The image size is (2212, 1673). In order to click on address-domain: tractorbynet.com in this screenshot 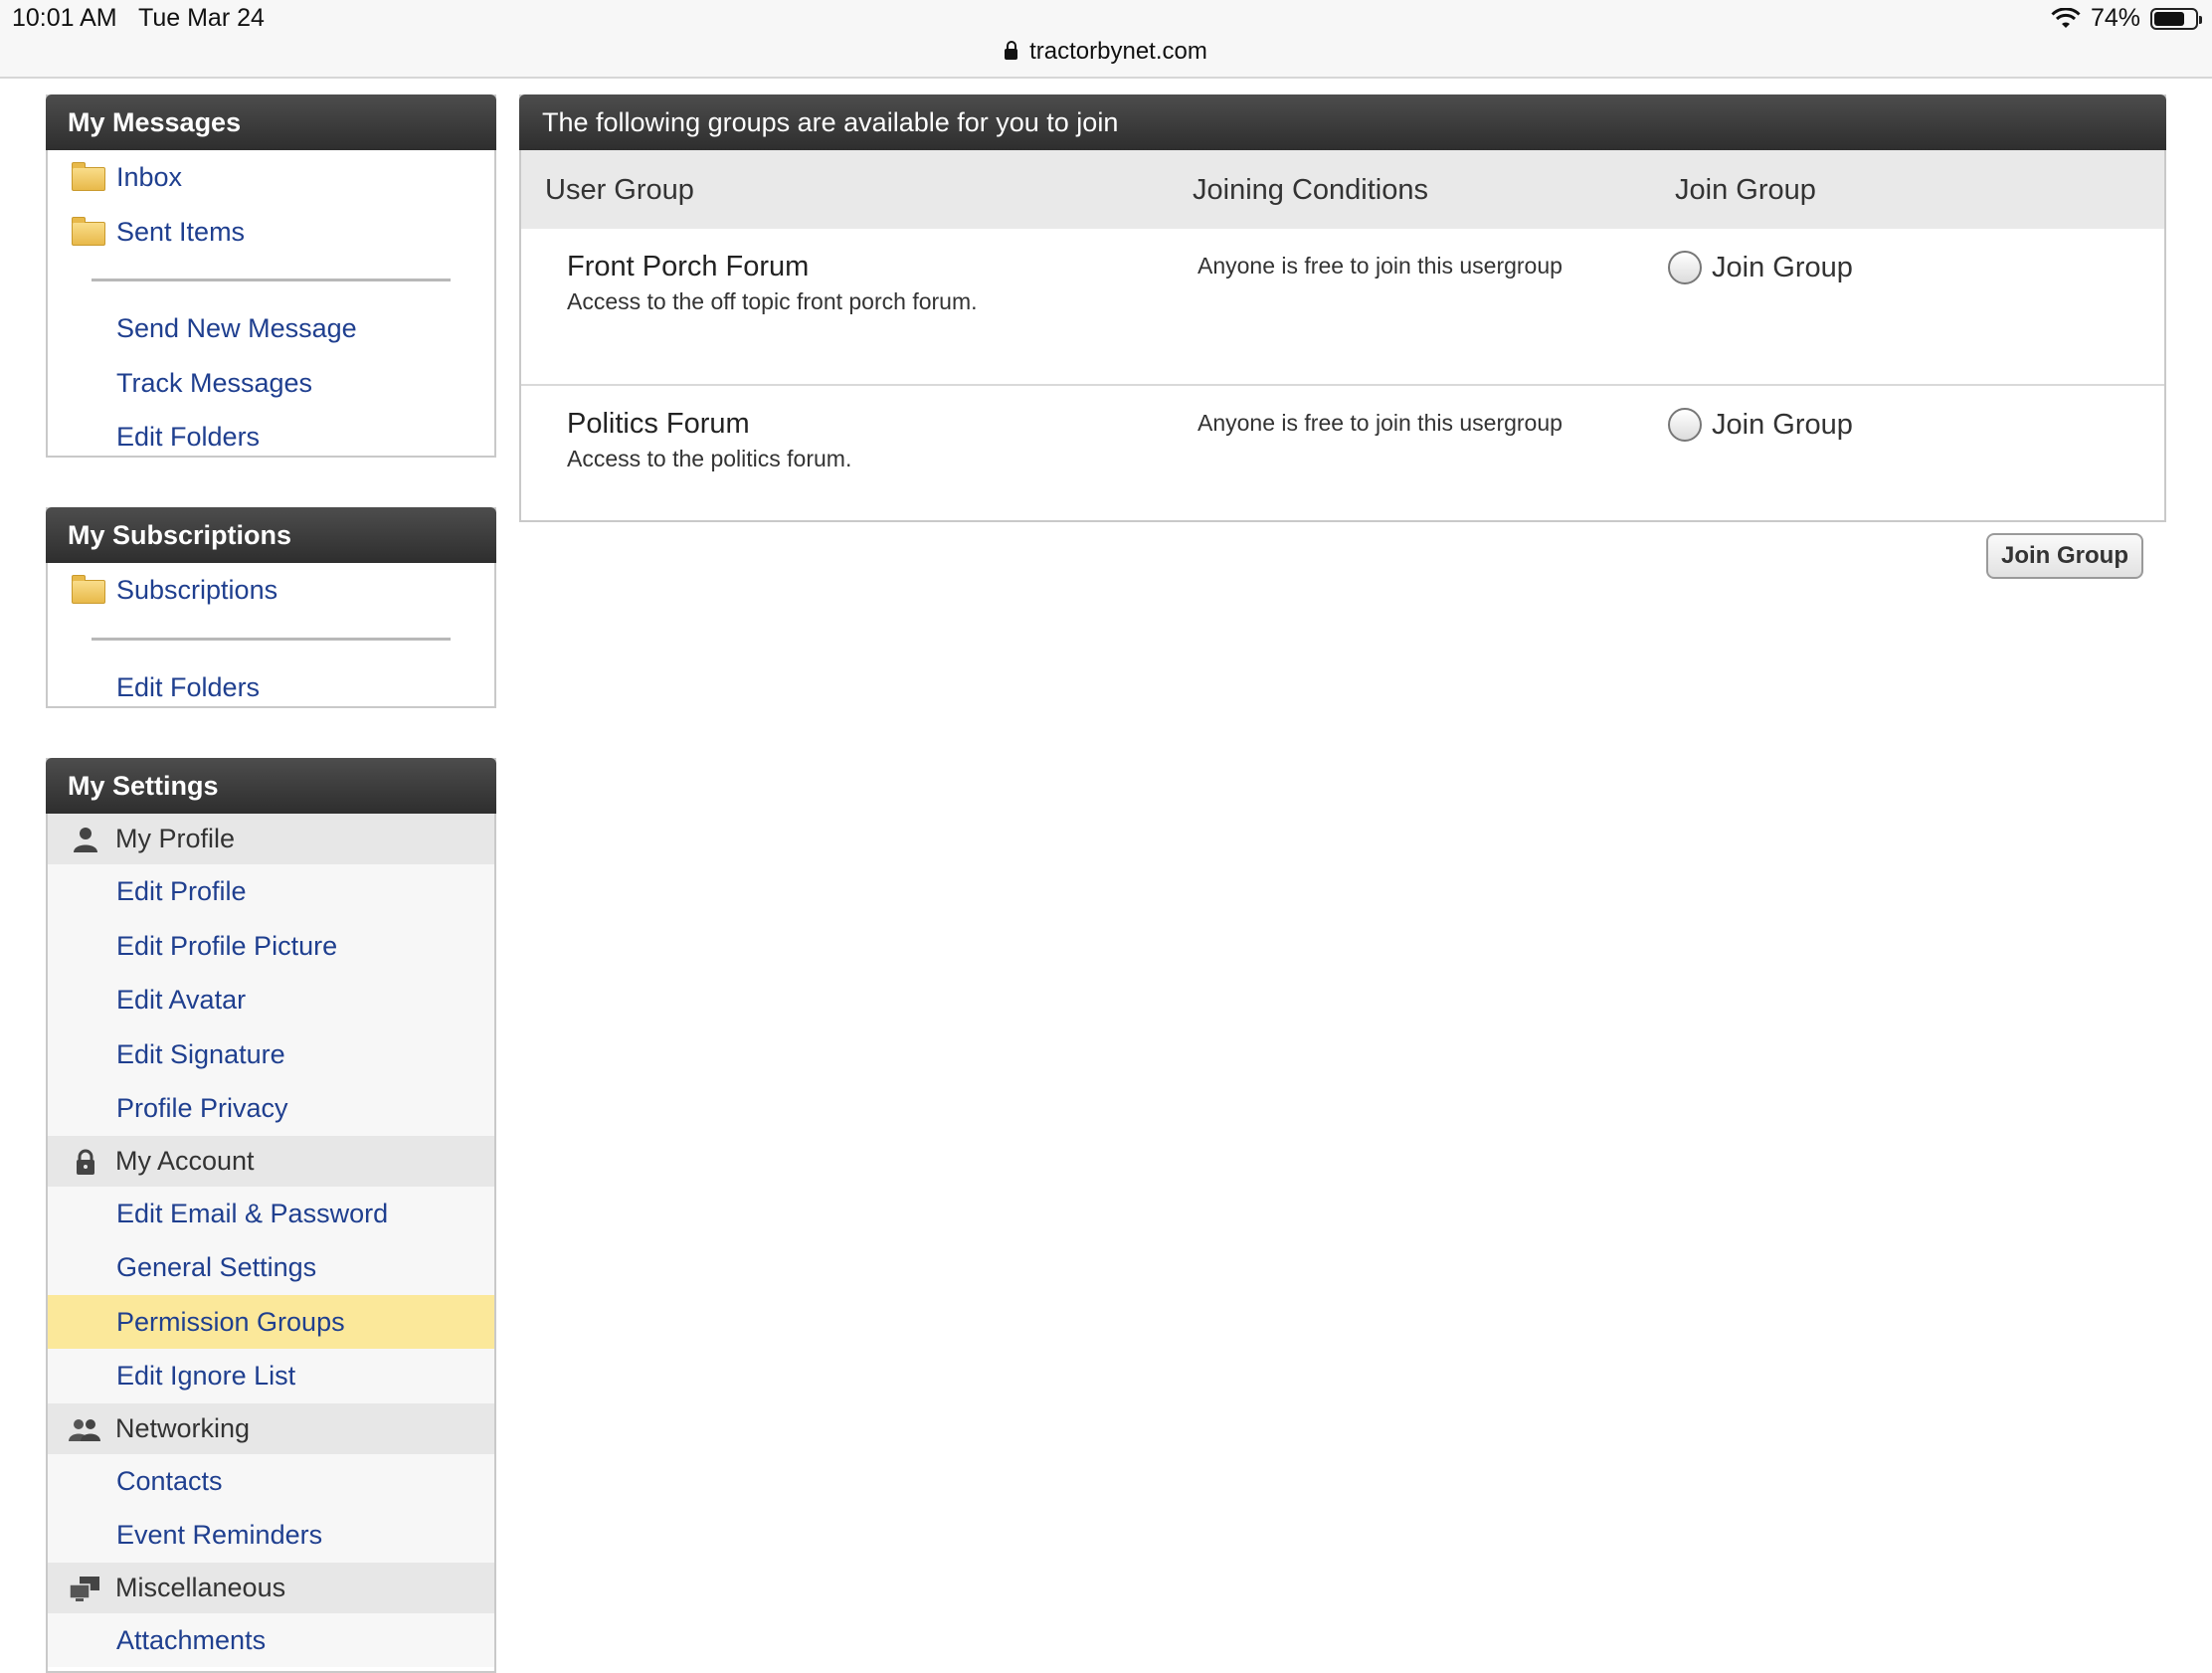, I will do `click(1118, 51)`.